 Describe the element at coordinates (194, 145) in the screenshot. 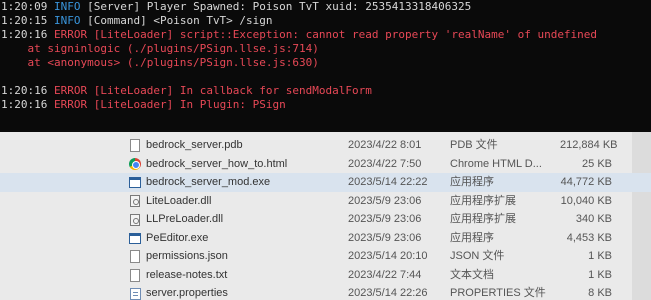

I see `file-name: bedrock_server.pdb` at that location.